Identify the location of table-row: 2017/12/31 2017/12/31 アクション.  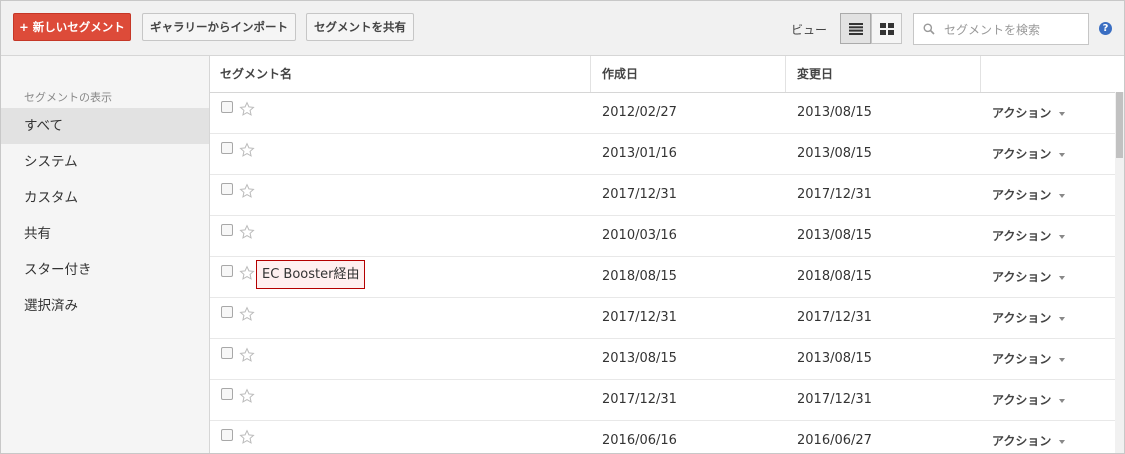
(662, 195).